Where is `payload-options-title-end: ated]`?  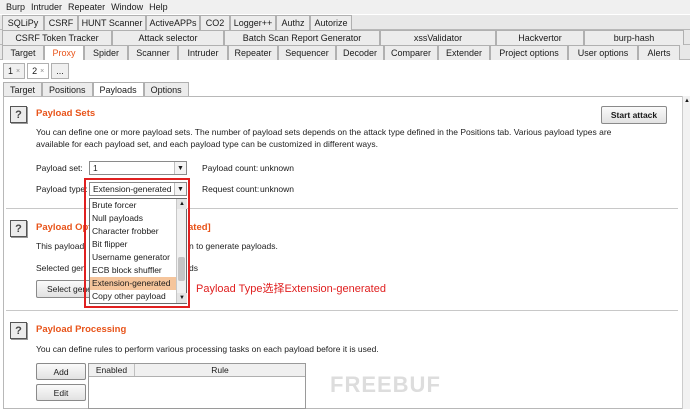 payload-options-title-end: ated] is located at coordinates (199, 227).